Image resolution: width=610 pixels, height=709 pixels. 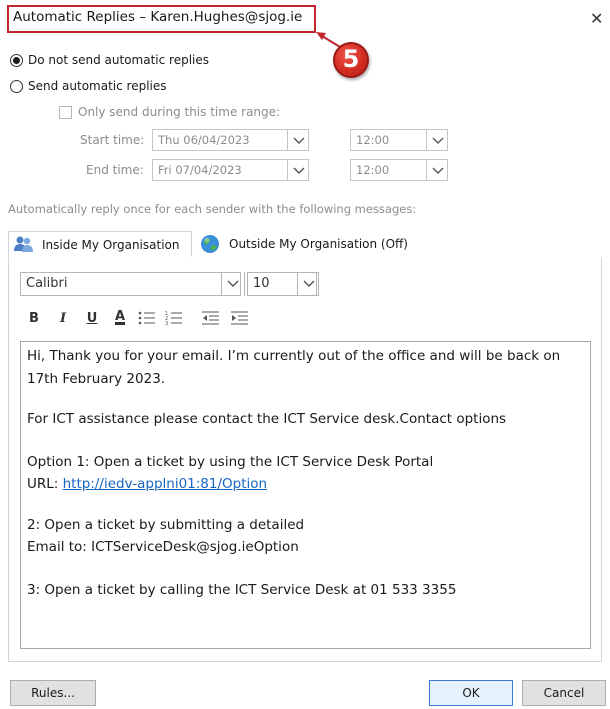 What do you see at coordinates (174, 318) in the screenshot?
I see `numbered-list-icon: 1 2 3` at bounding box center [174, 318].